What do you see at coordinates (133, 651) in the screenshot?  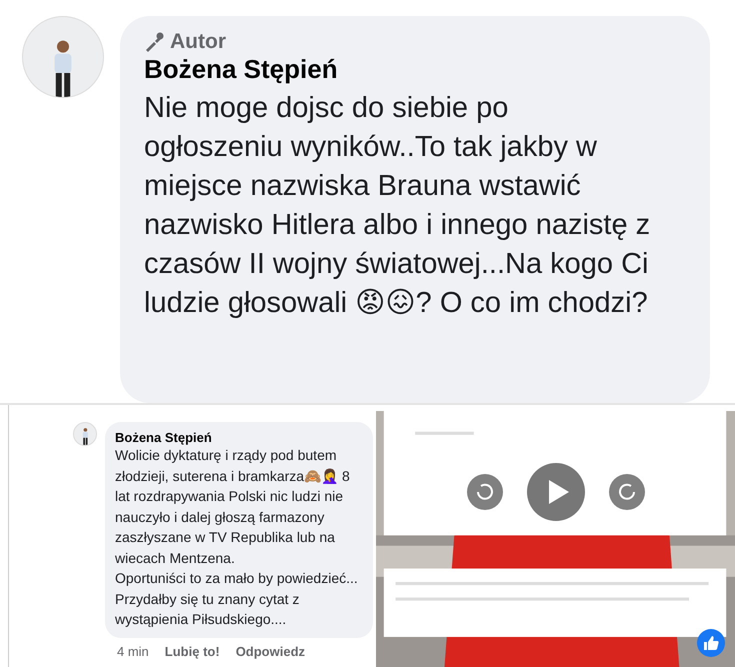 I see `comment-time: 4 min` at bounding box center [133, 651].